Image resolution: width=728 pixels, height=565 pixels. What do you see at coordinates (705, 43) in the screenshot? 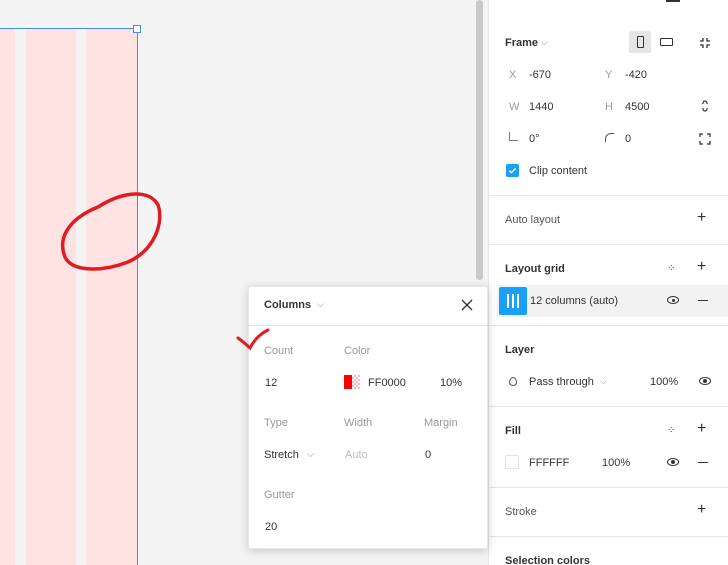
I see `collapse-icon` at bounding box center [705, 43].